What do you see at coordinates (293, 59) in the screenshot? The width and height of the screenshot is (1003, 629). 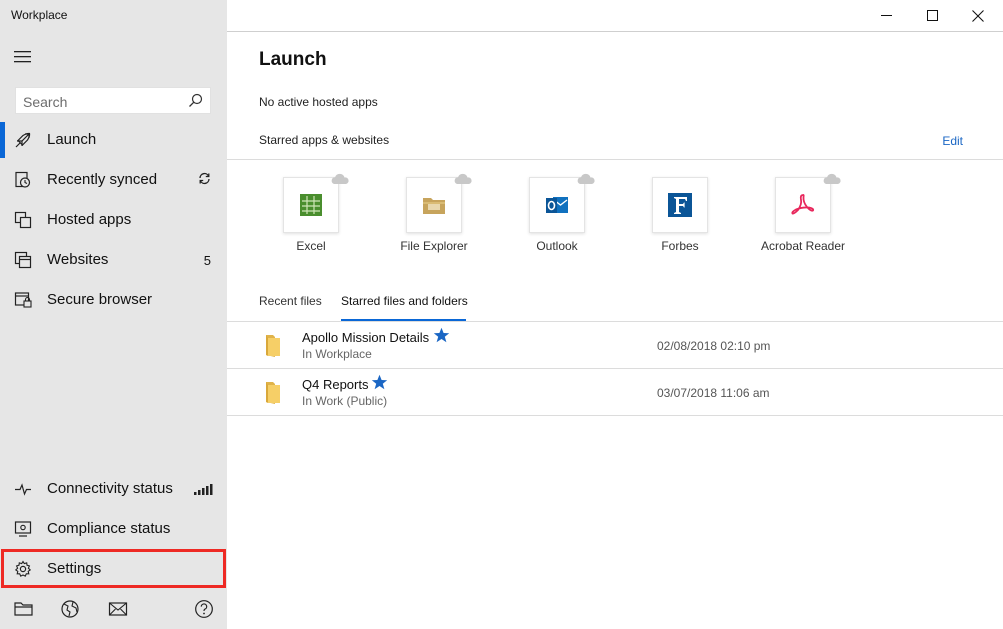 I see `page-title: Launch` at bounding box center [293, 59].